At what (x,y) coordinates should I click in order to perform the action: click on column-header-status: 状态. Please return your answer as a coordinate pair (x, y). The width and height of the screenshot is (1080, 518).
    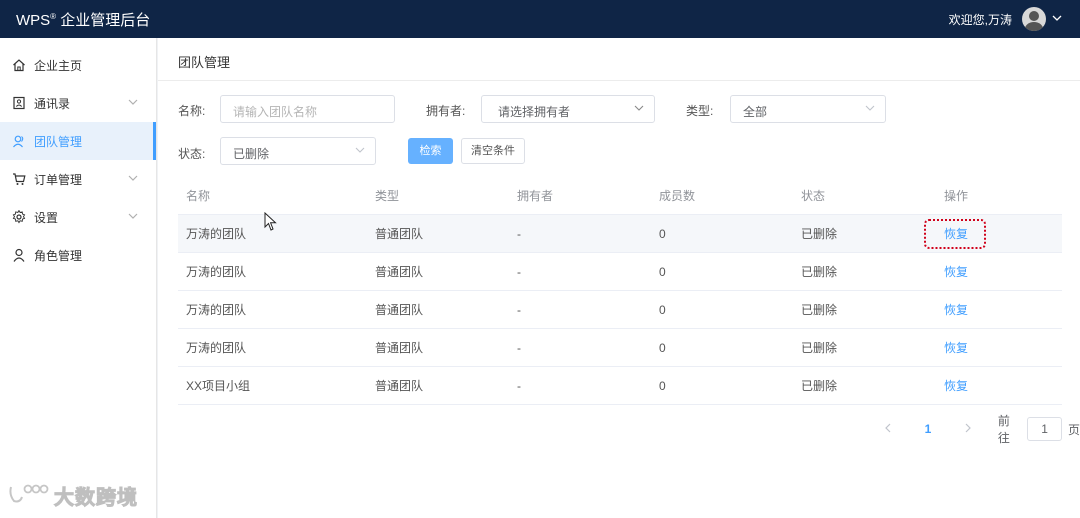
    Looking at the image, I should click on (813, 196).